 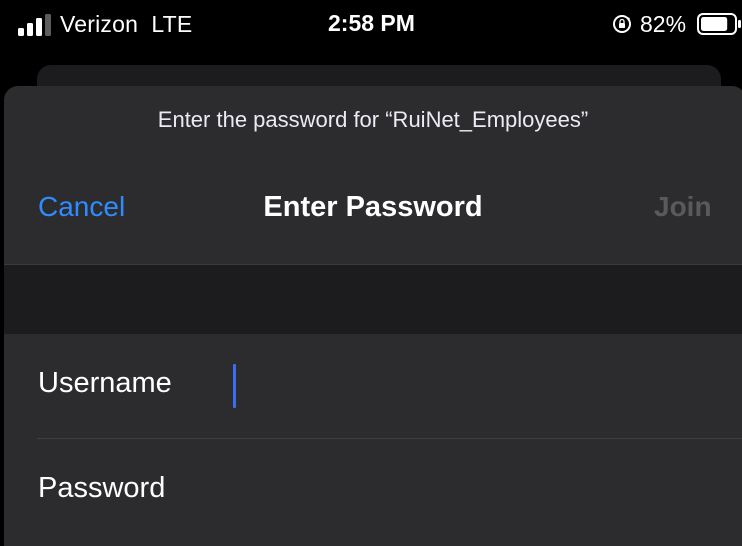 What do you see at coordinates (719, 24) in the screenshot?
I see `battery-icon` at bounding box center [719, 24].